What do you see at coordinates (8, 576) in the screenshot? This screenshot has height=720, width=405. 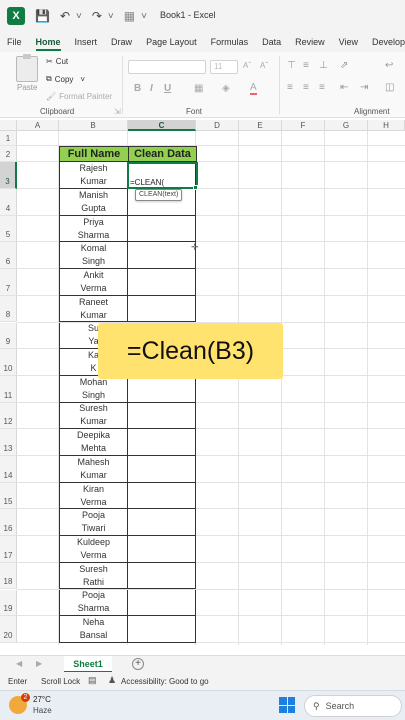 I see `row-header-18: 18` at bounding box center [8, 576].